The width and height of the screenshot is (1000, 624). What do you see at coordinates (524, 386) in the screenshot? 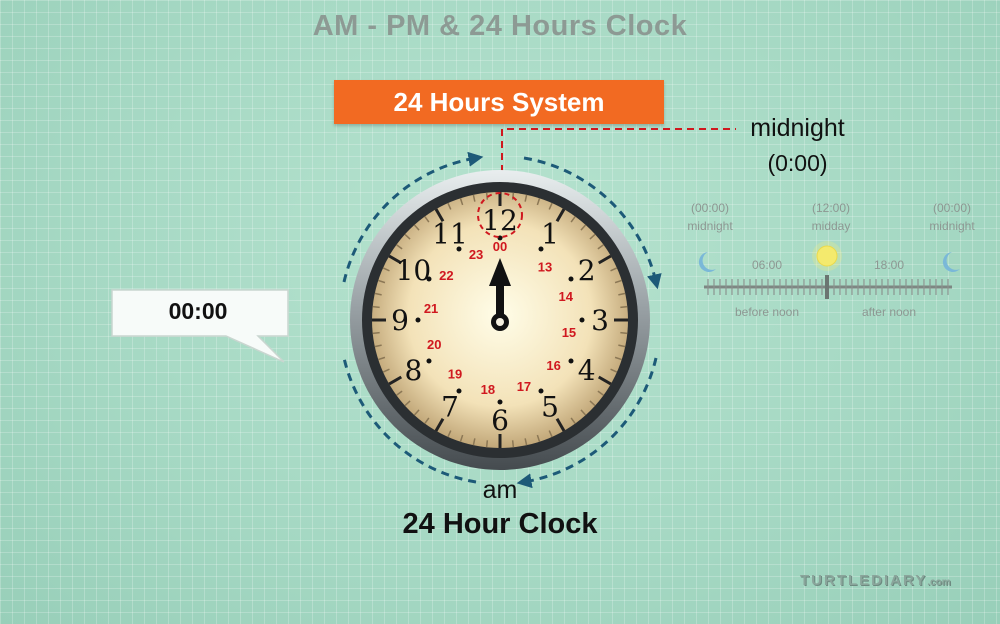
I see `hour24-label: 17` at bounding box center [524, 386].